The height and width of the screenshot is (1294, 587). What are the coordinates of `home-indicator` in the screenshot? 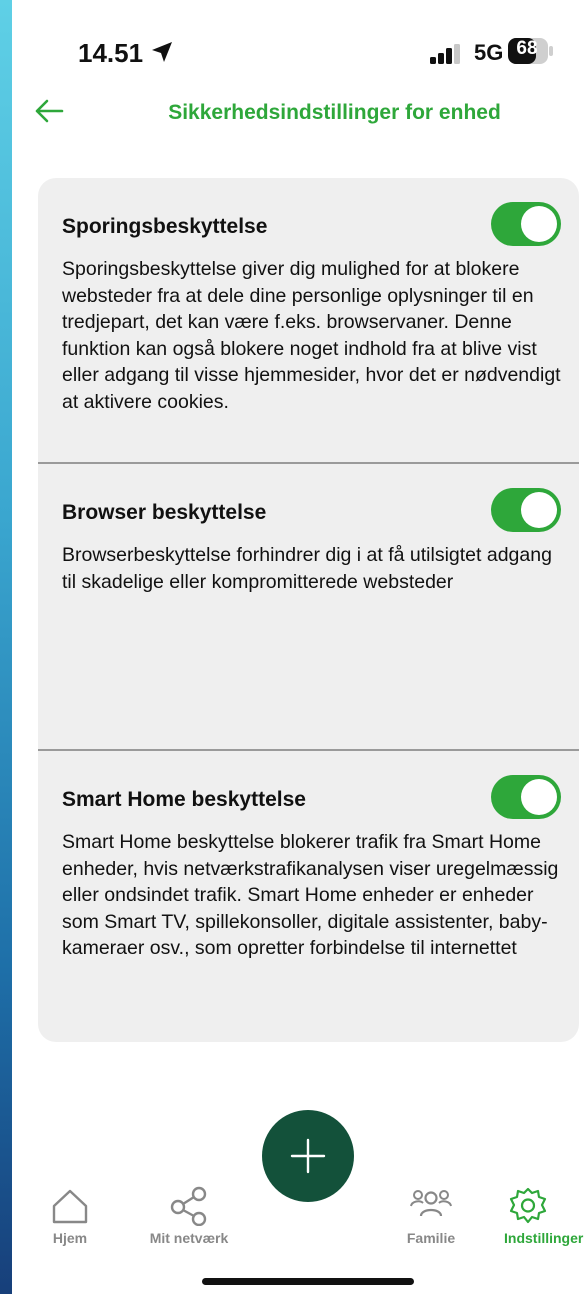 It's located at (308, 1281).